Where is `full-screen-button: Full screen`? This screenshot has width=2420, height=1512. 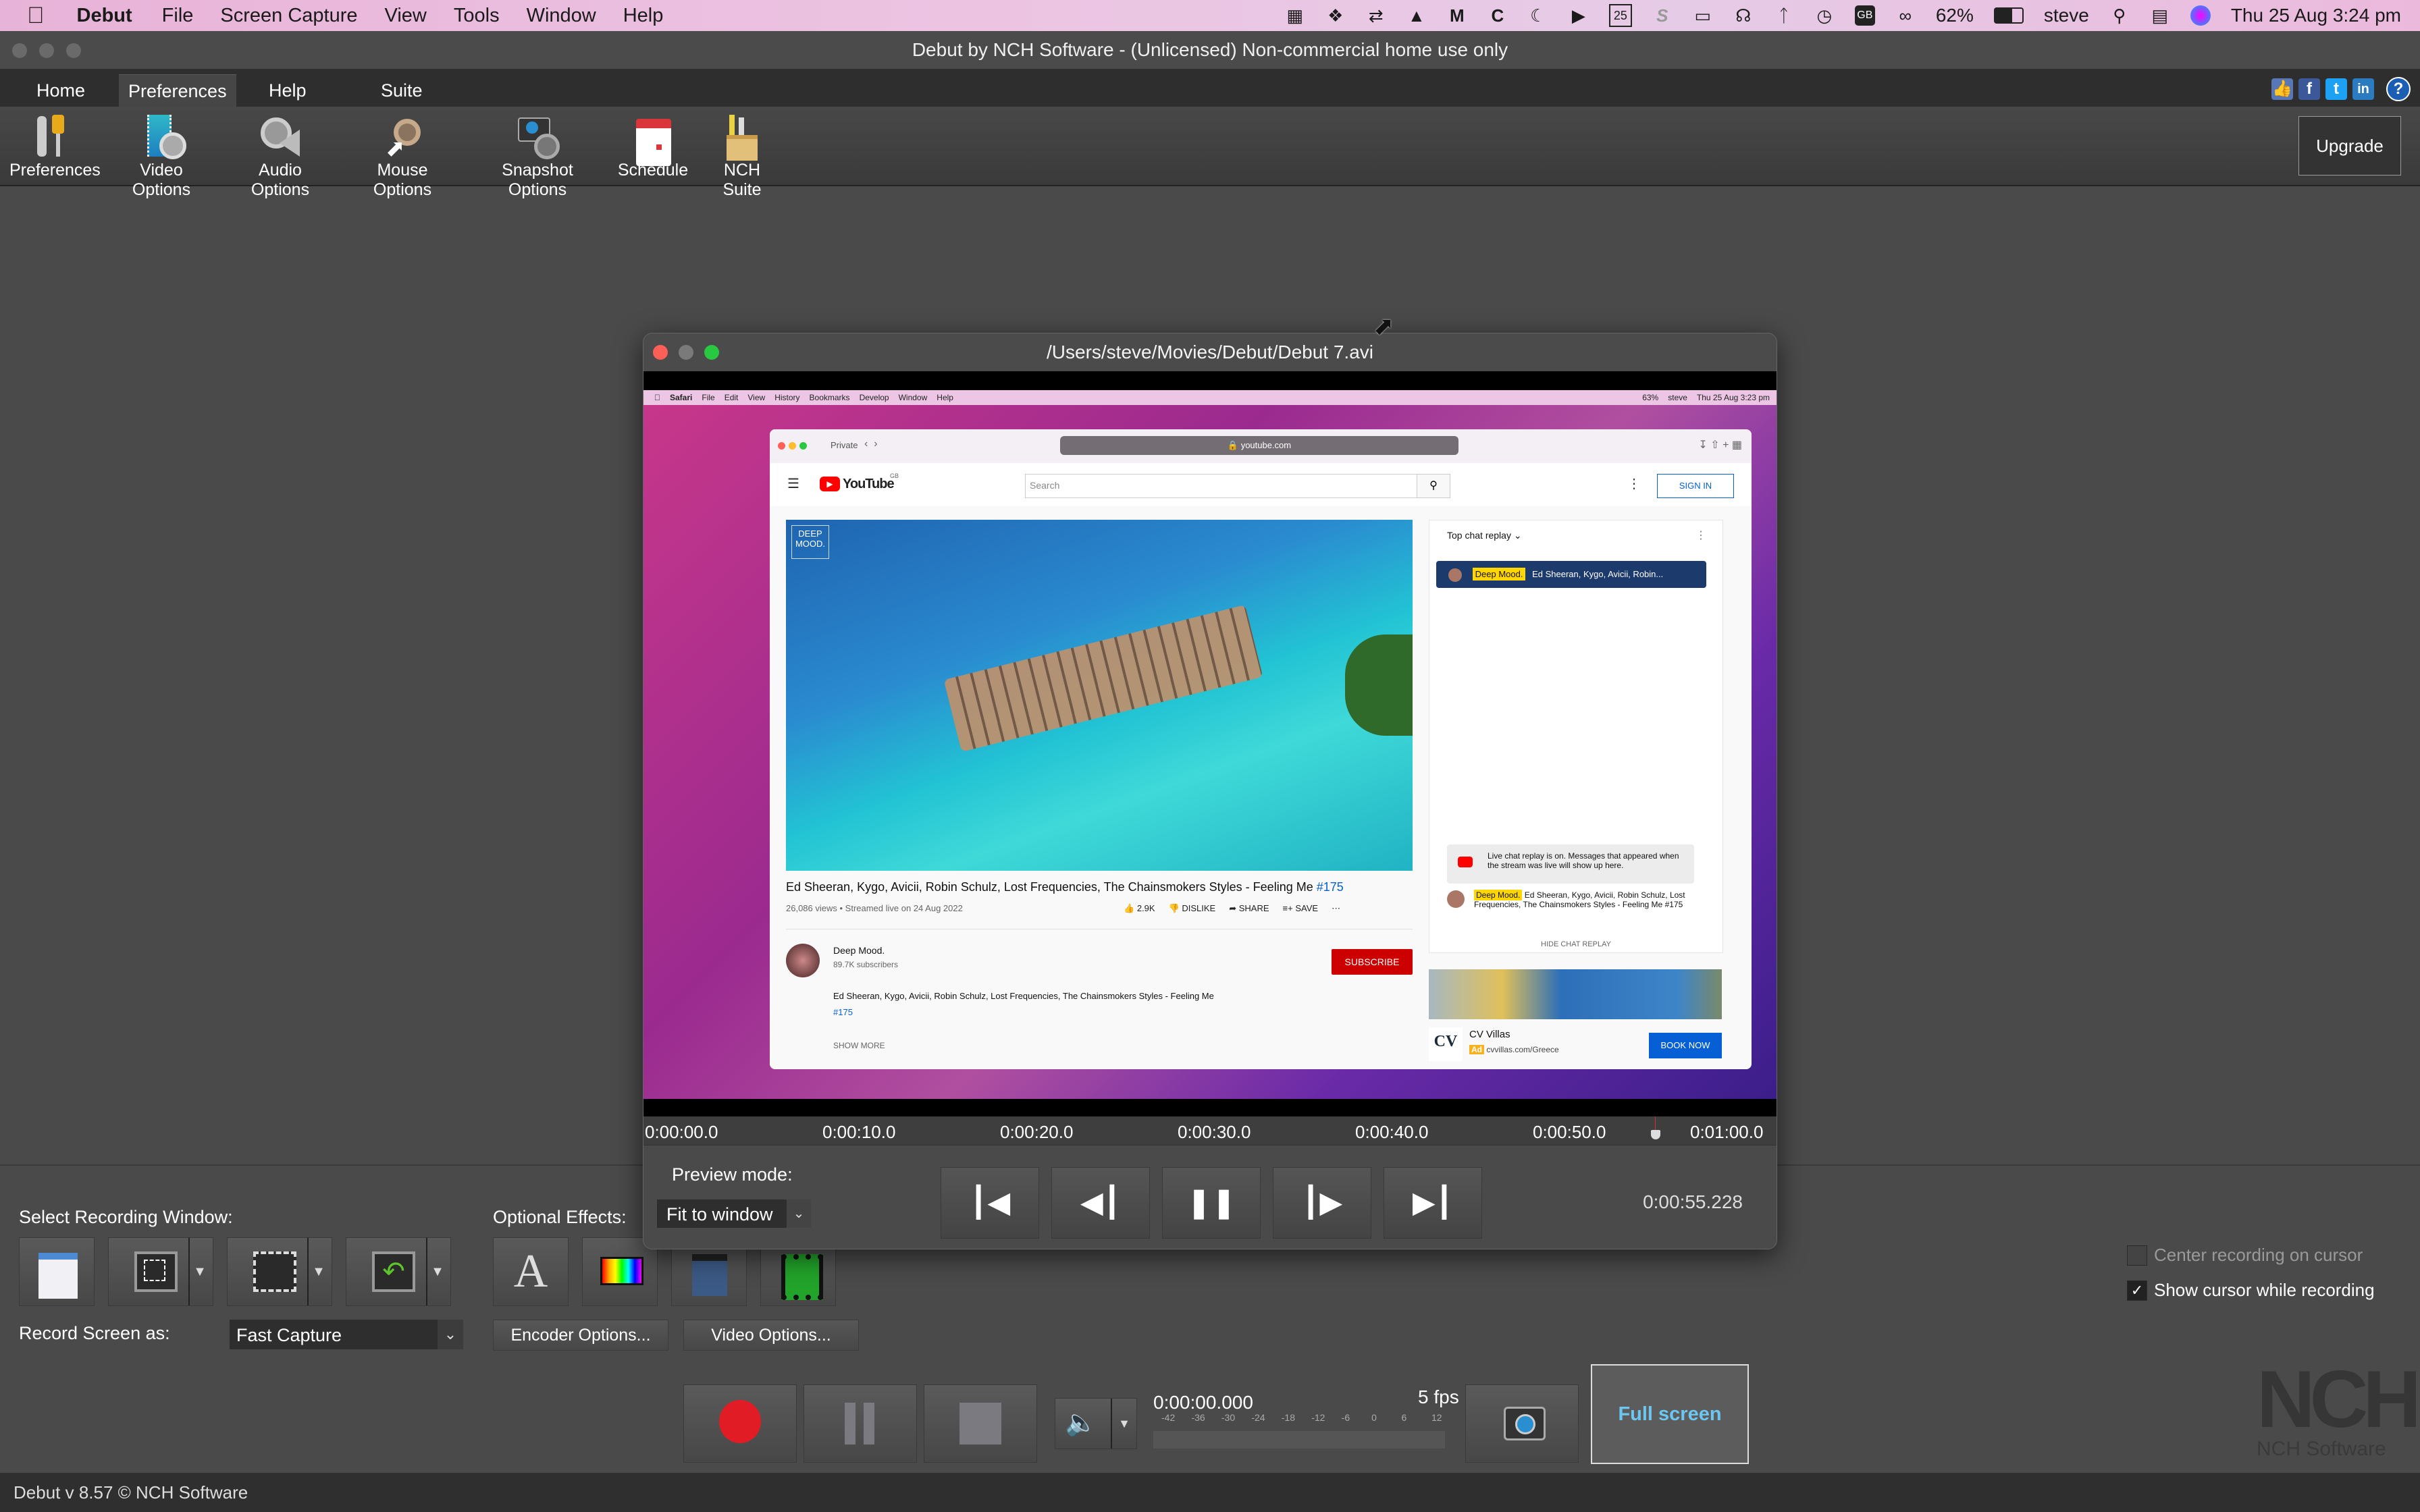
full-screen-button: Full screen is located at coordinates (1670, 1414).